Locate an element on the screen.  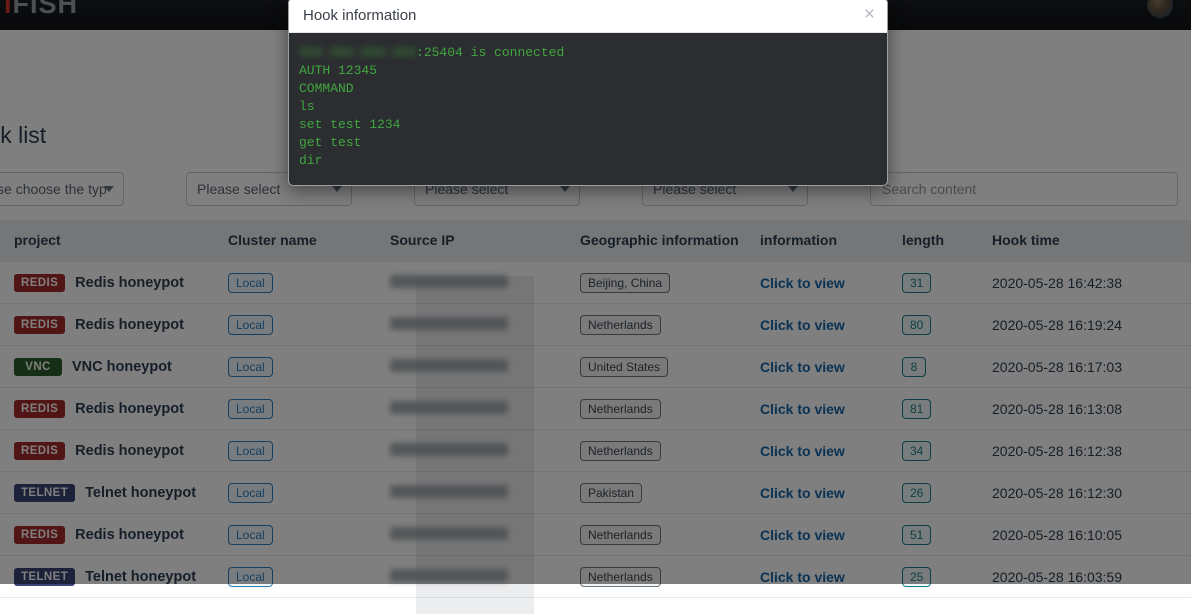
terminal-text: ls is located at coordinates (307, 106).